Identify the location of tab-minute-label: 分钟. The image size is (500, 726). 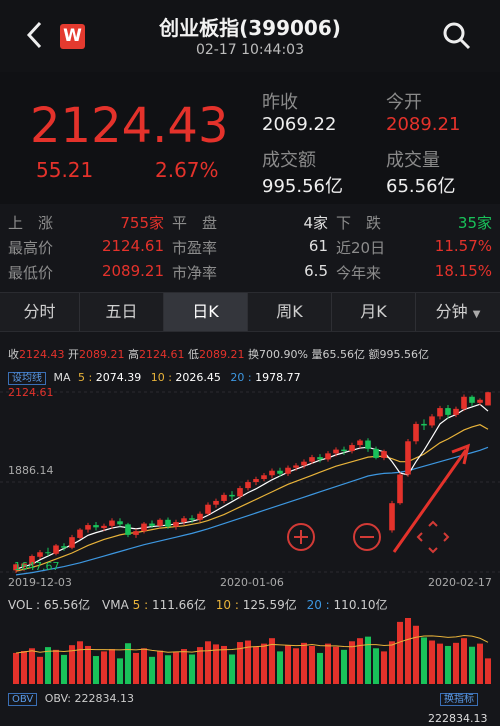
(451, 311).